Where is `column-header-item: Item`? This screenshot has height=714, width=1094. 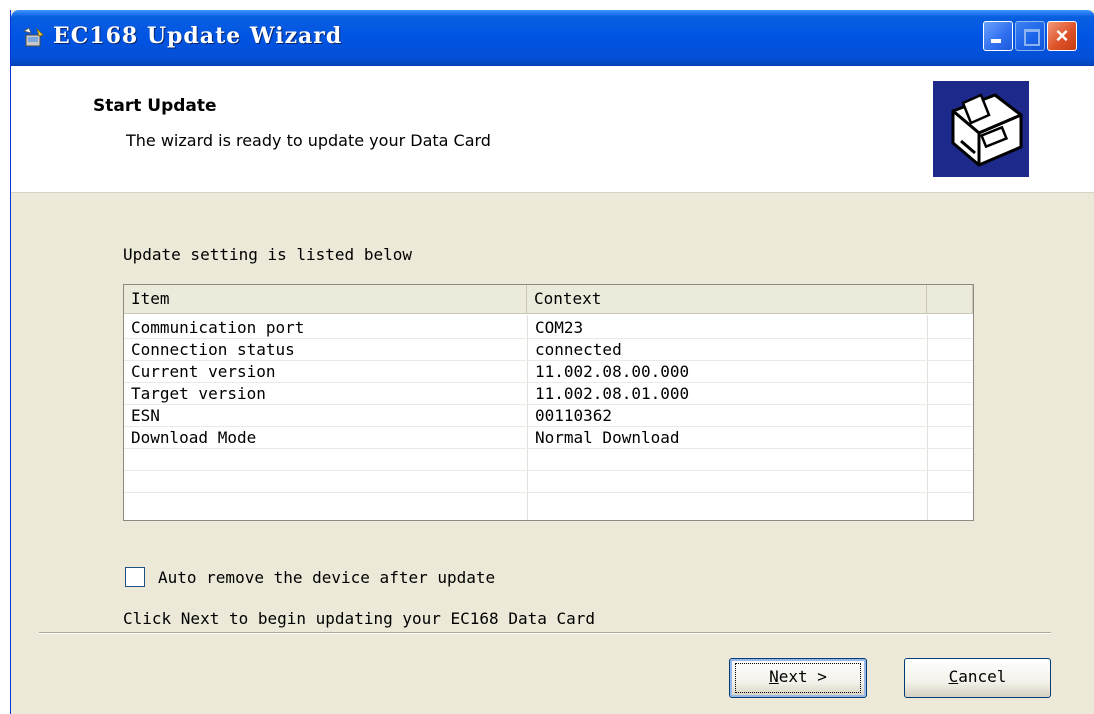 column-header-item: Item is located at coordinates (325, 299).